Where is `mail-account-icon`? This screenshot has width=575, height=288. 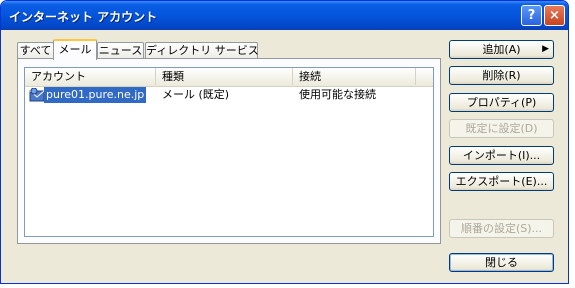
mail-account-icon is located at coordinates (37, 95).